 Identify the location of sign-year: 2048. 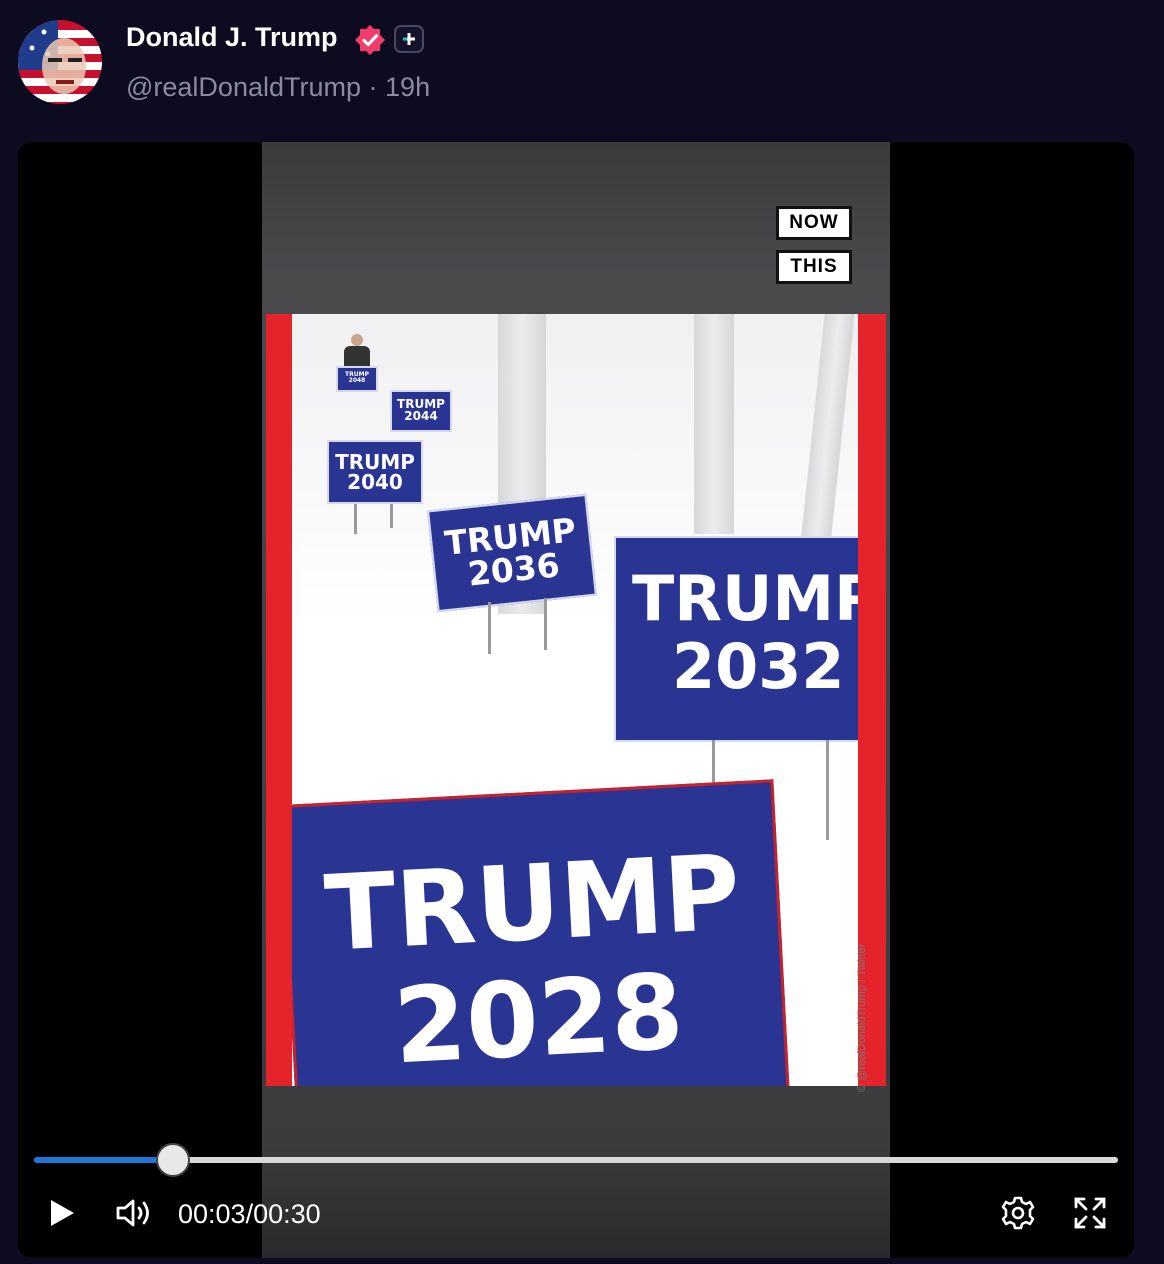
(357, 380).